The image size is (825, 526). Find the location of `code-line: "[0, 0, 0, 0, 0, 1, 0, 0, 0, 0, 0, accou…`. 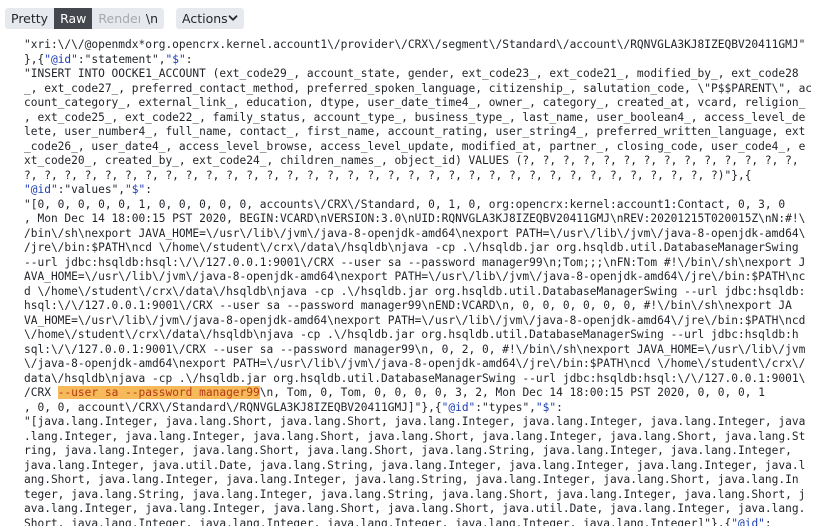

code-line: "[0, 0, 0, 0, 0, 1, 0, 0, 0, 0, 0, accou… is located at coordinates (405, 204).